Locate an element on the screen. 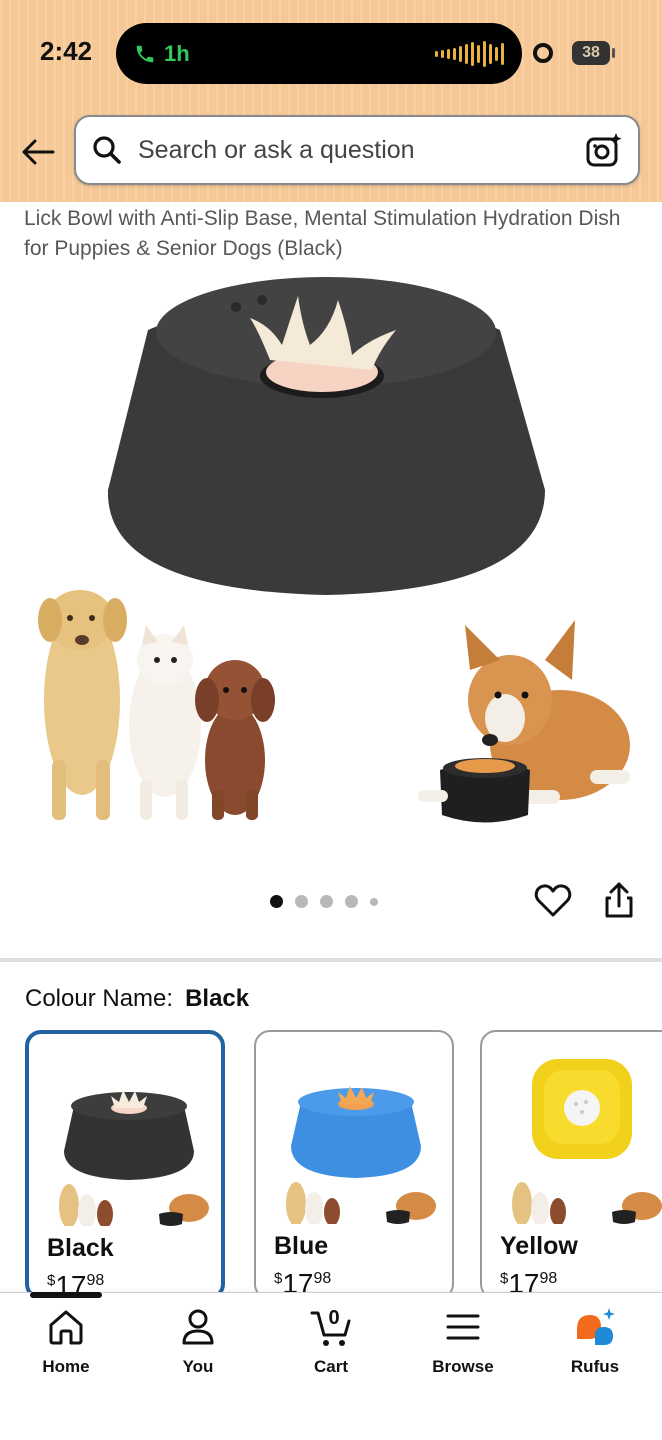 The height and width of the screenshot is (1440, 662). person-icon is located at coordinates (198, 1327).